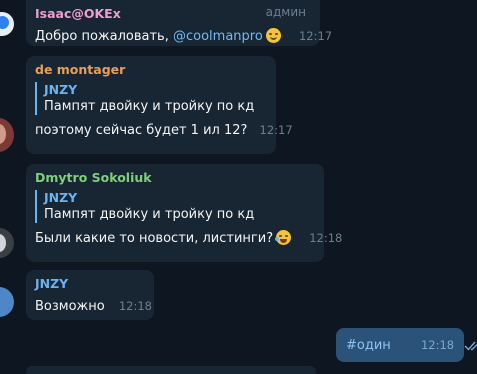 The image size is (477, 374). Describe the element at coordinates (189, 238) in the screenshot. I see `message-text: Были какие то новости, листинги? 12:18` at that location.